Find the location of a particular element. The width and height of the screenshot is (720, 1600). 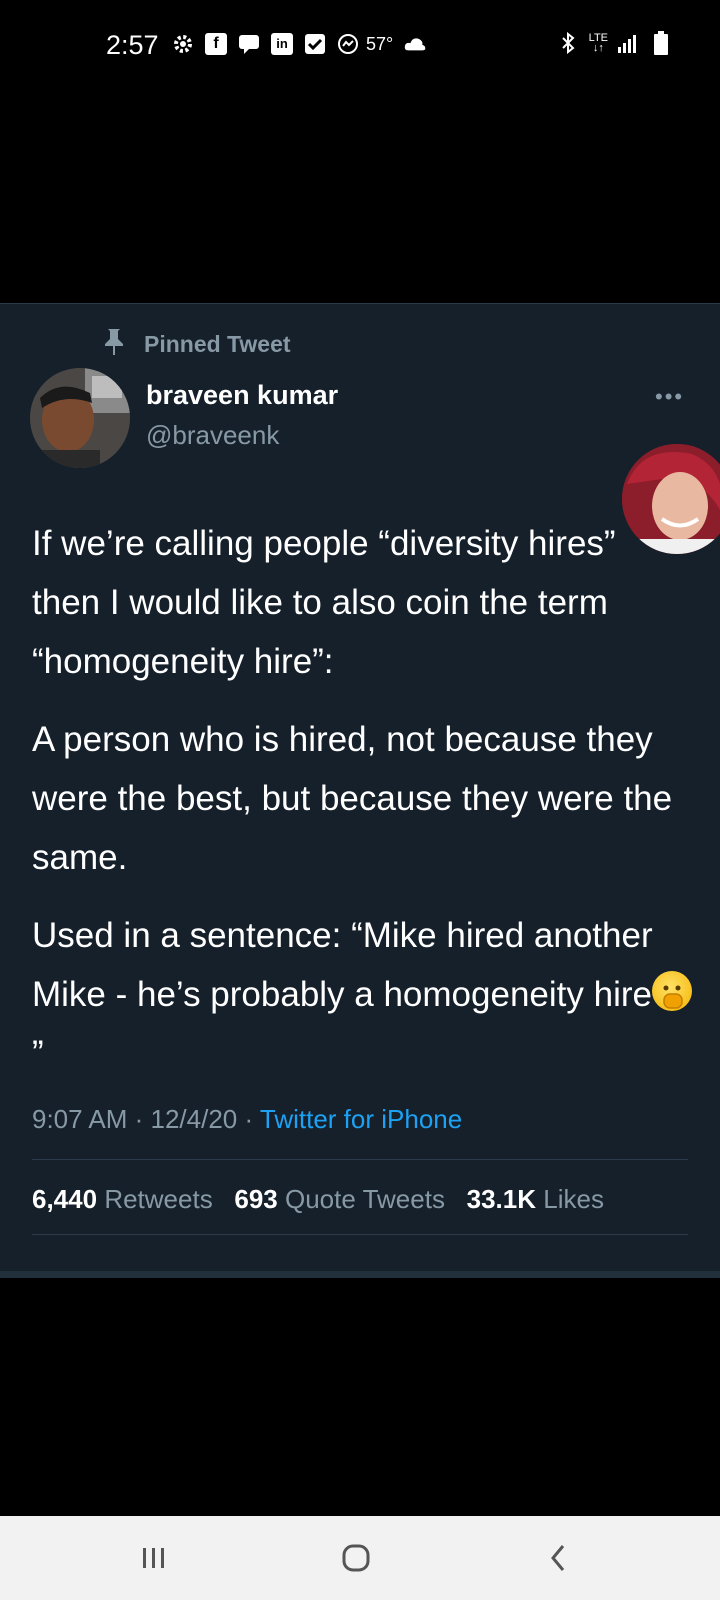

quote-tweets-stat: 693 Quote Tweets is located at coordinates (339, 1199).